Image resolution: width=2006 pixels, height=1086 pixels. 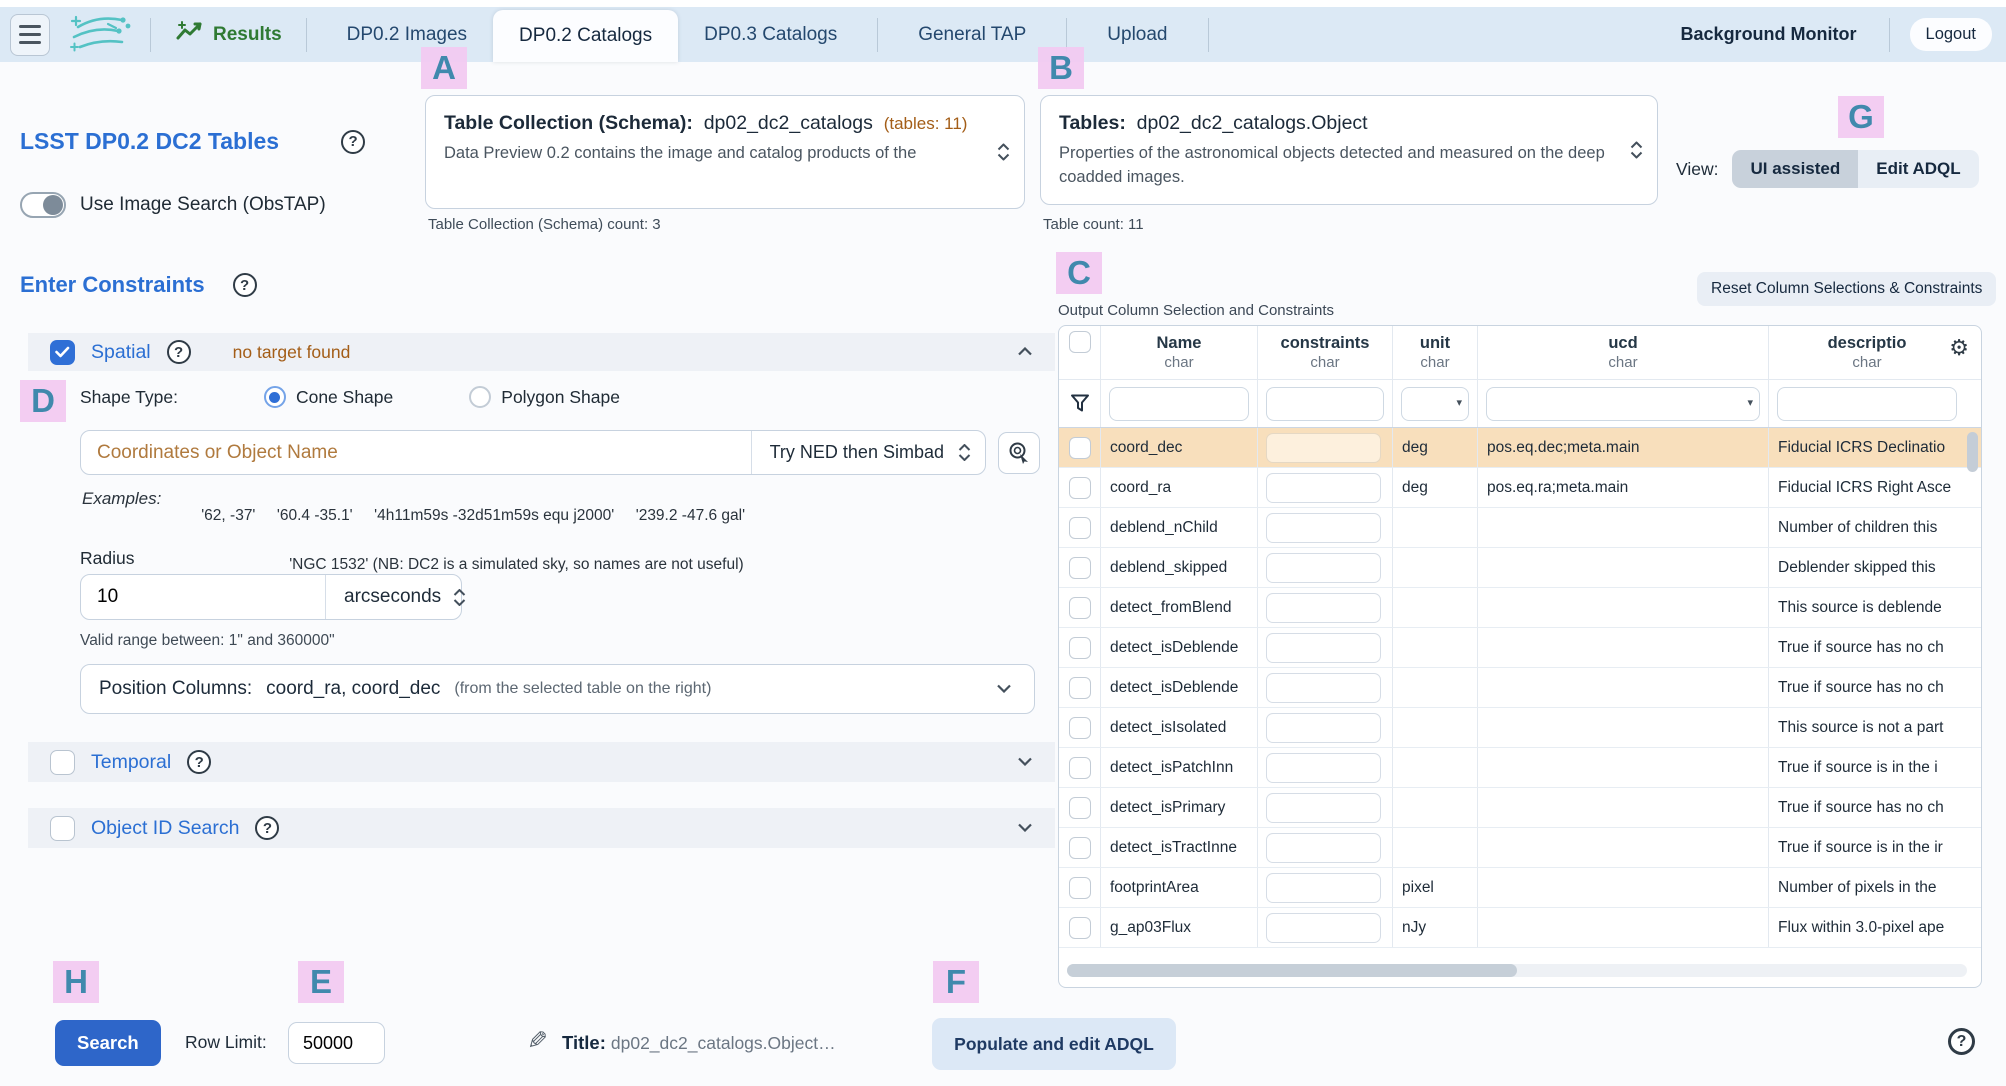 What do you see at coordinates (1623, 403) in the screenshot?
I see `filter-ucd-input` at bounding box center [1623, 403].